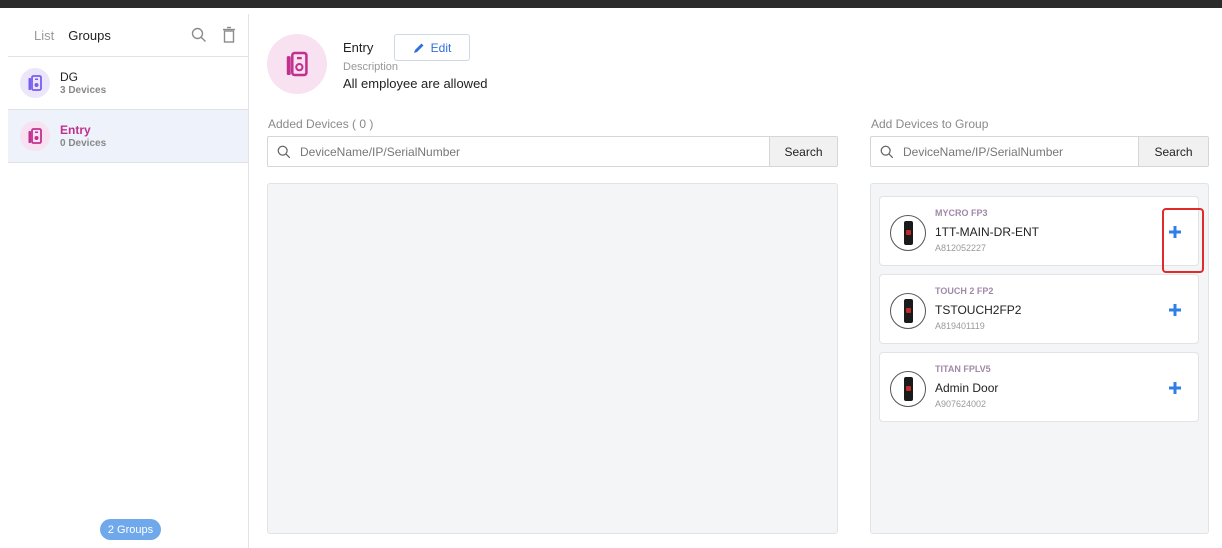  I want to click on add-devices-search: Search, so click(1039, 151).